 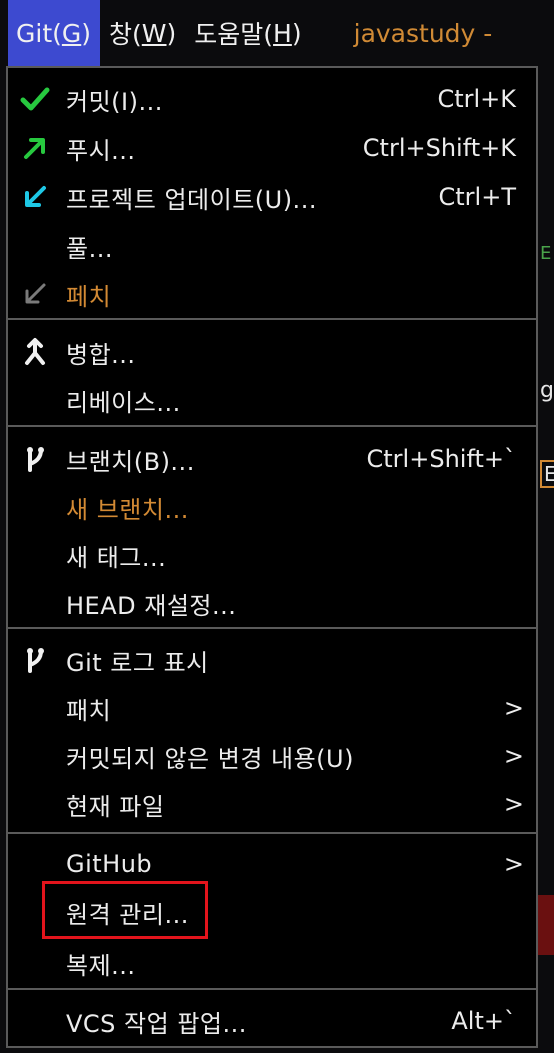 What do you see at coordinates (477, 197) in the screenshot?
I see `update-shortcut: Ctrl+T` at bounding box center [477, 197].